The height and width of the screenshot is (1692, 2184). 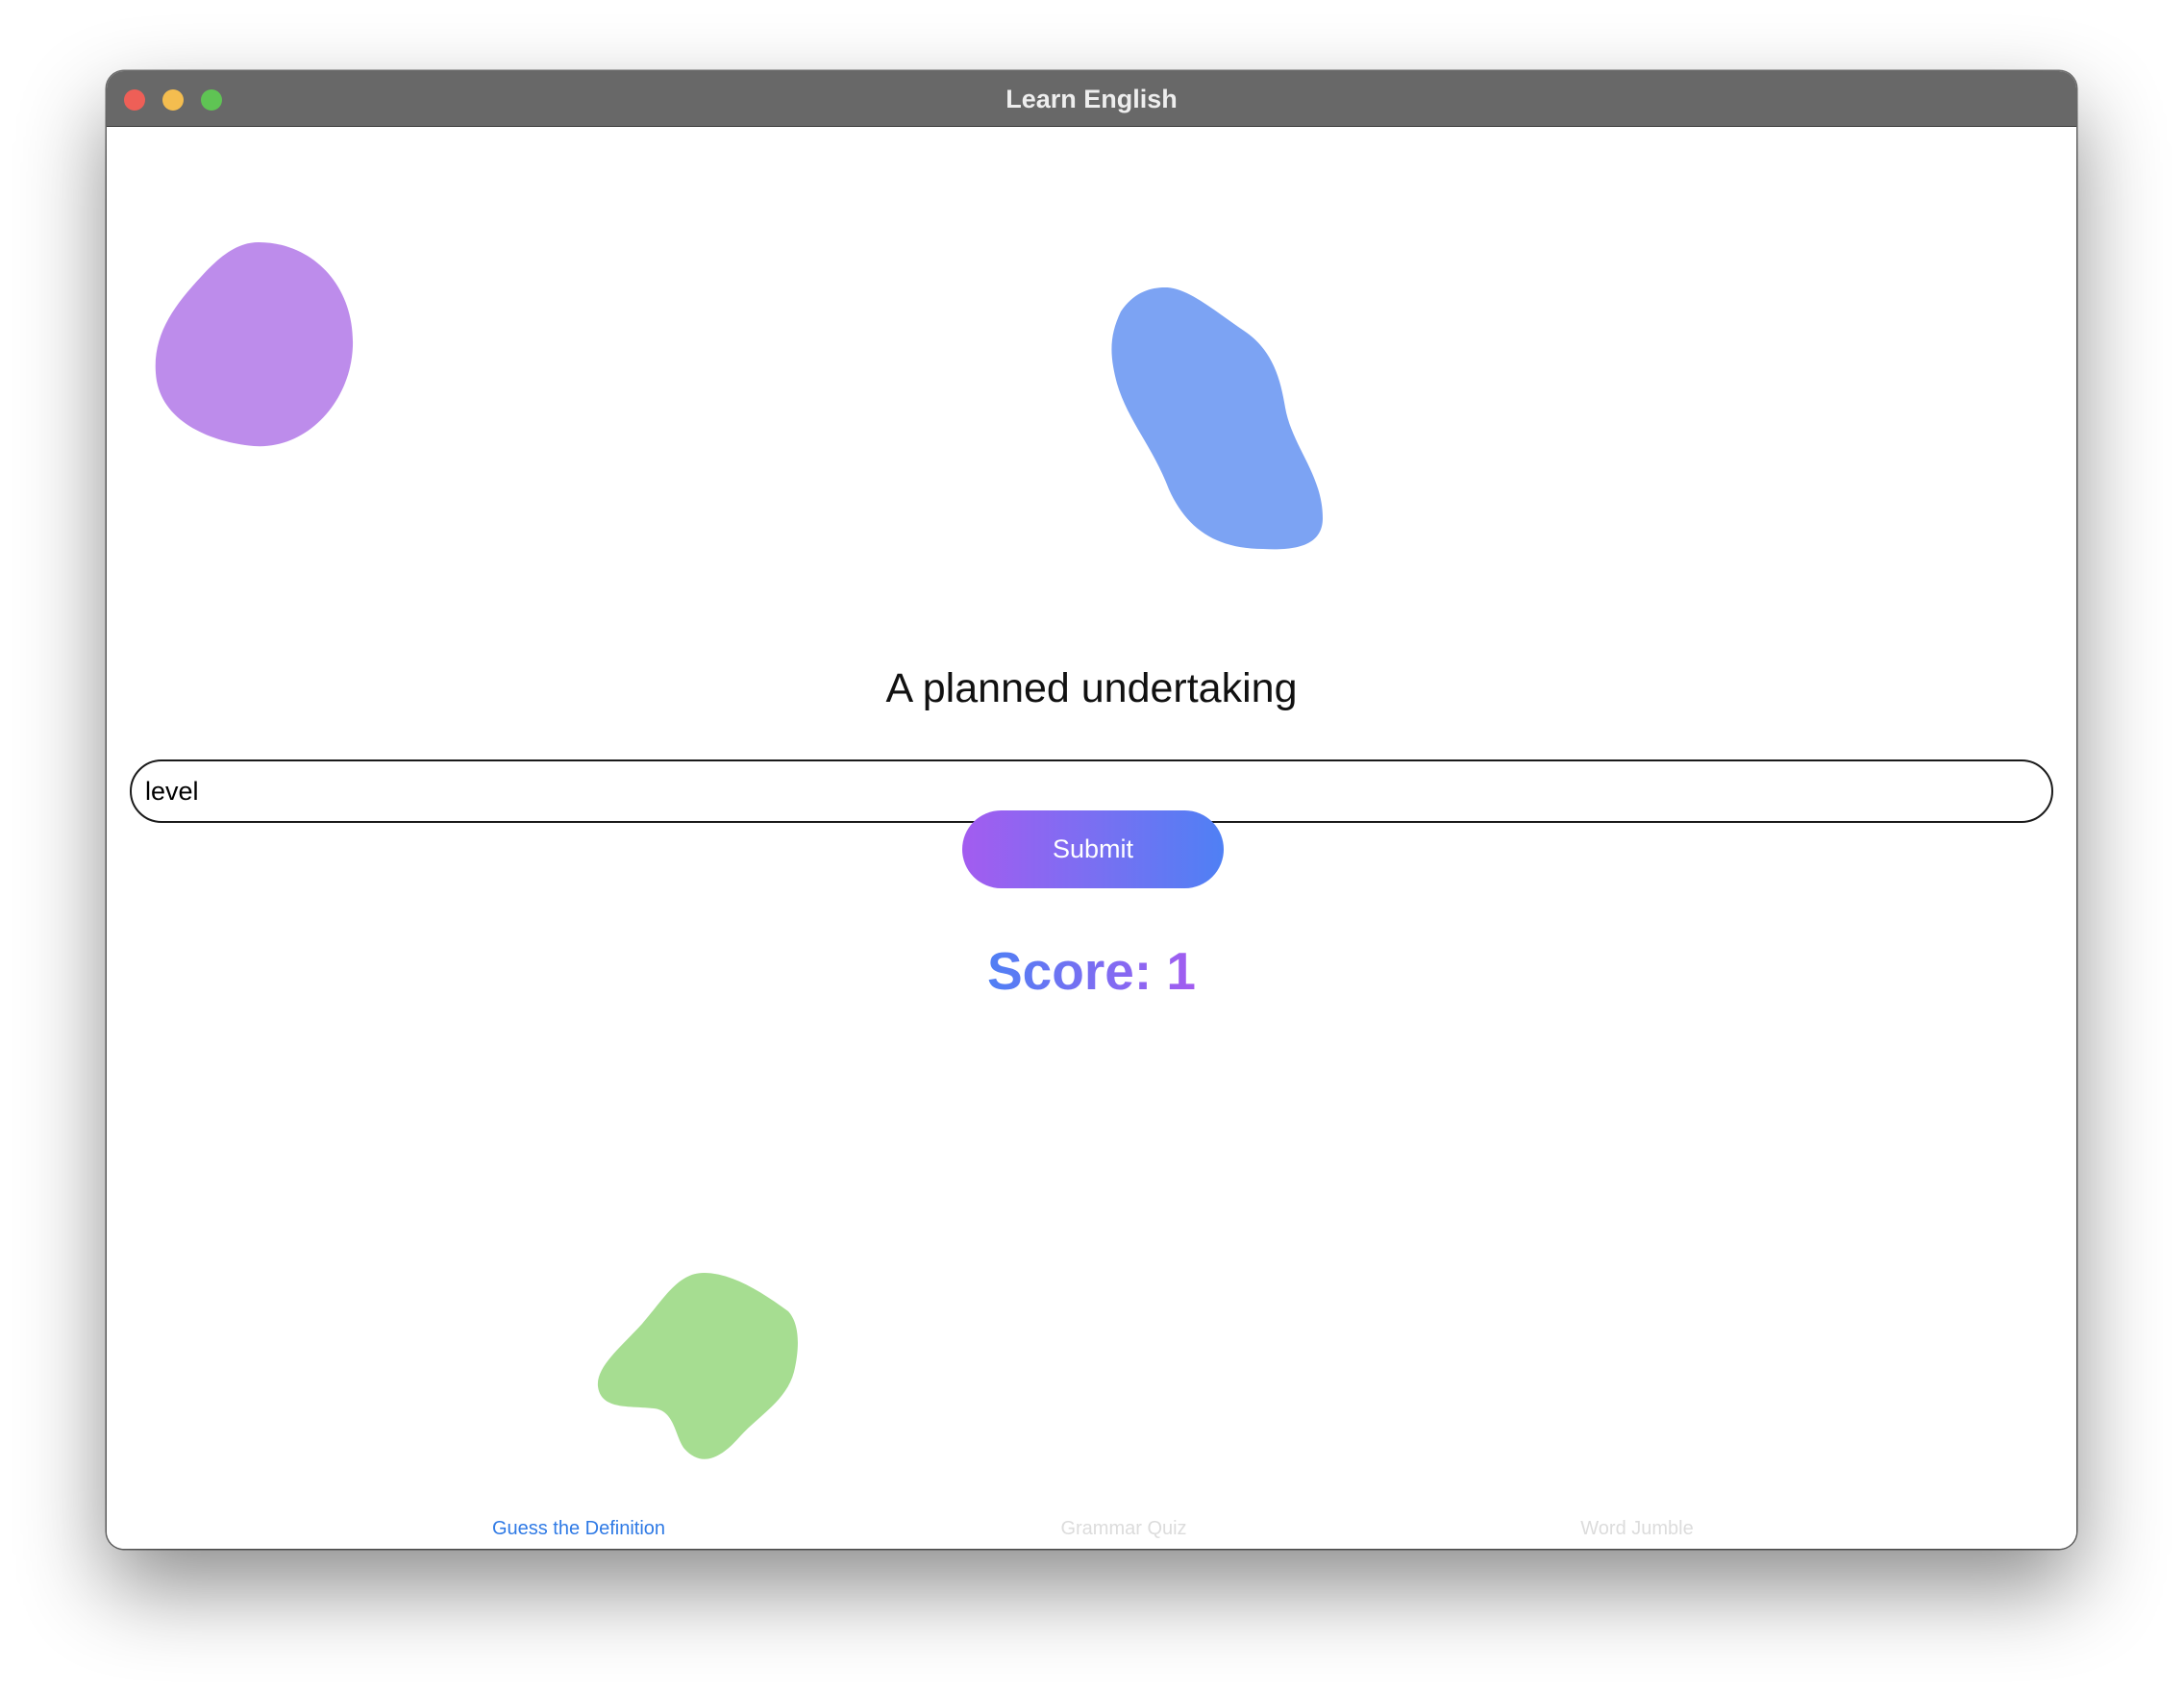 What do you see at coordinates (255, 344) in the screenshot?
I see `purple-blob-decoration` at bounding box center [255, 344].